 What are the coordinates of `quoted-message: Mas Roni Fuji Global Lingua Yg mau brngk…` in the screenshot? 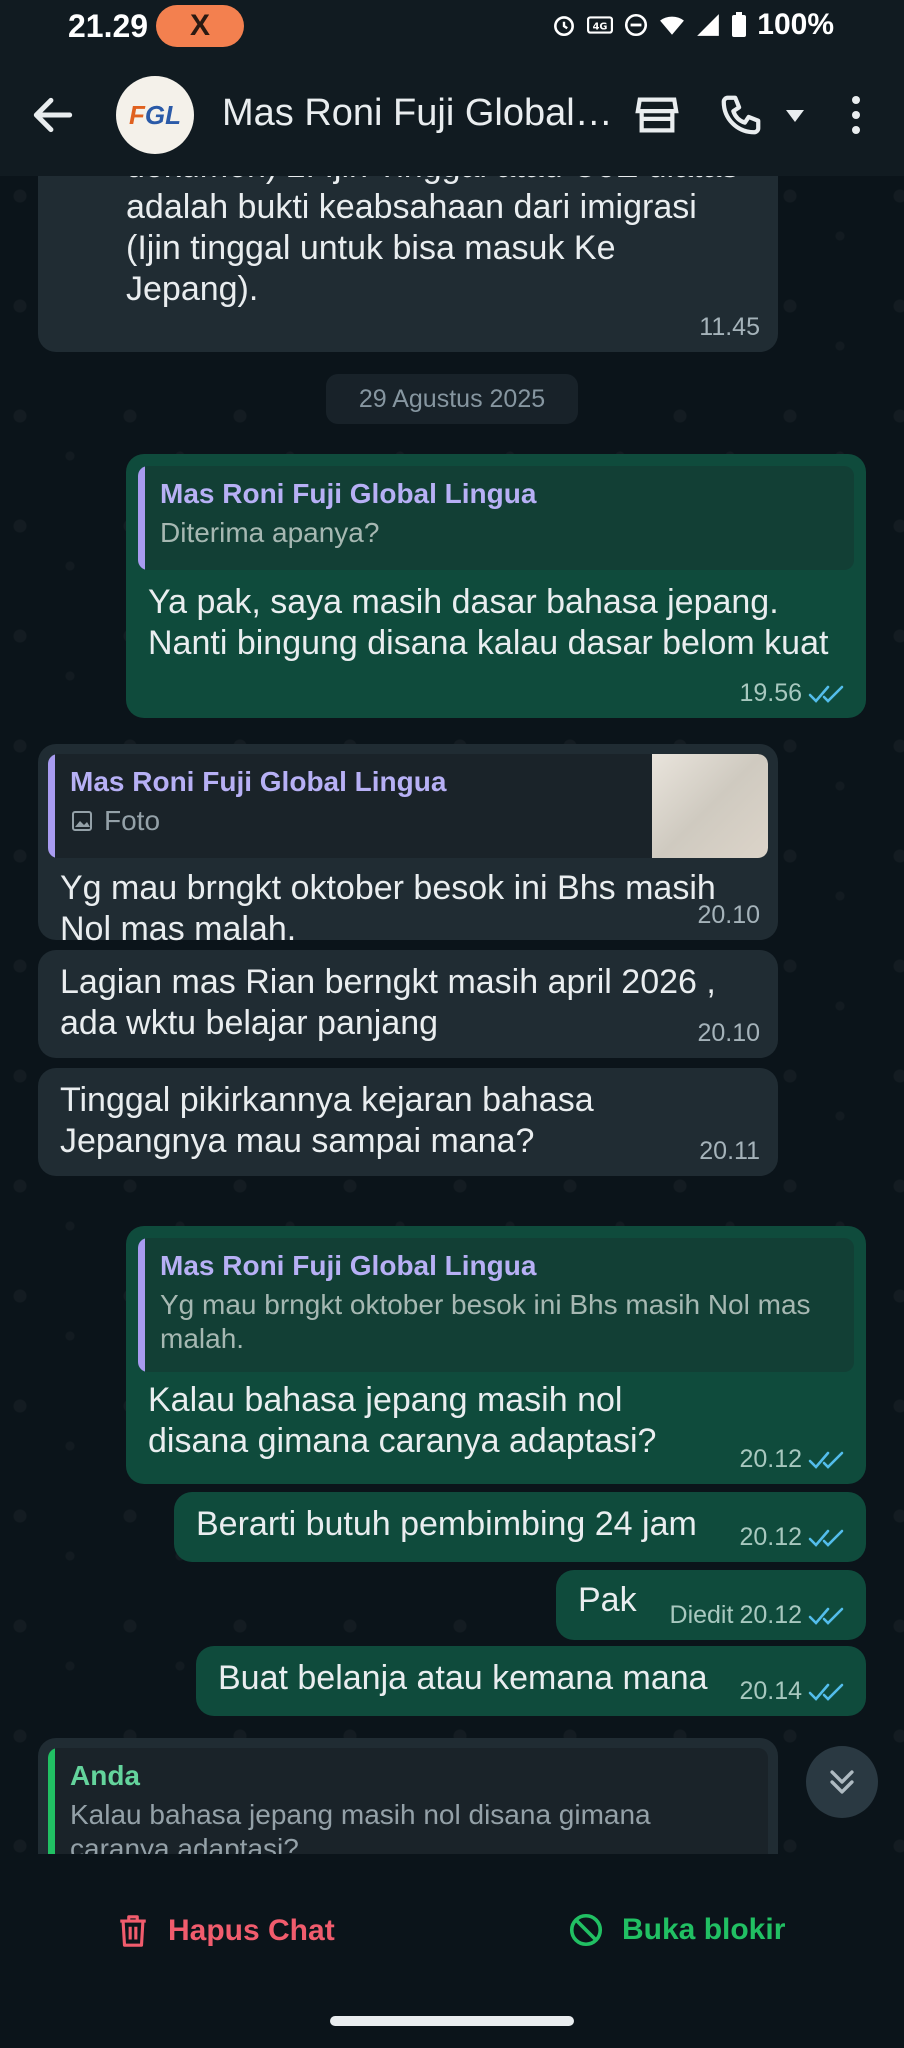 It's located at (496, 1305).